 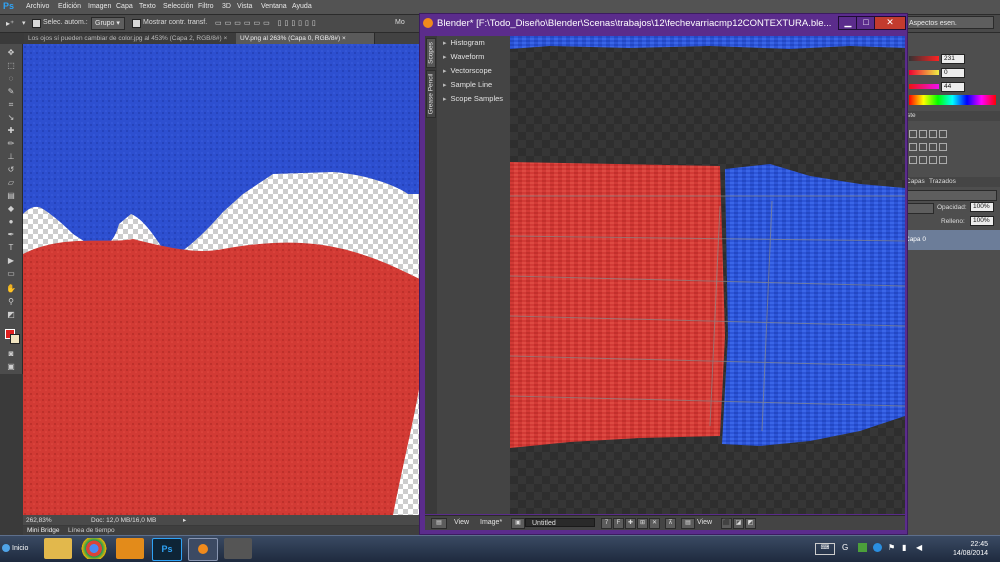 What do you see at coordinates (244, 6) in the screenshot?
I see `menu-vista: Vista` at bounding box center [244, 6].